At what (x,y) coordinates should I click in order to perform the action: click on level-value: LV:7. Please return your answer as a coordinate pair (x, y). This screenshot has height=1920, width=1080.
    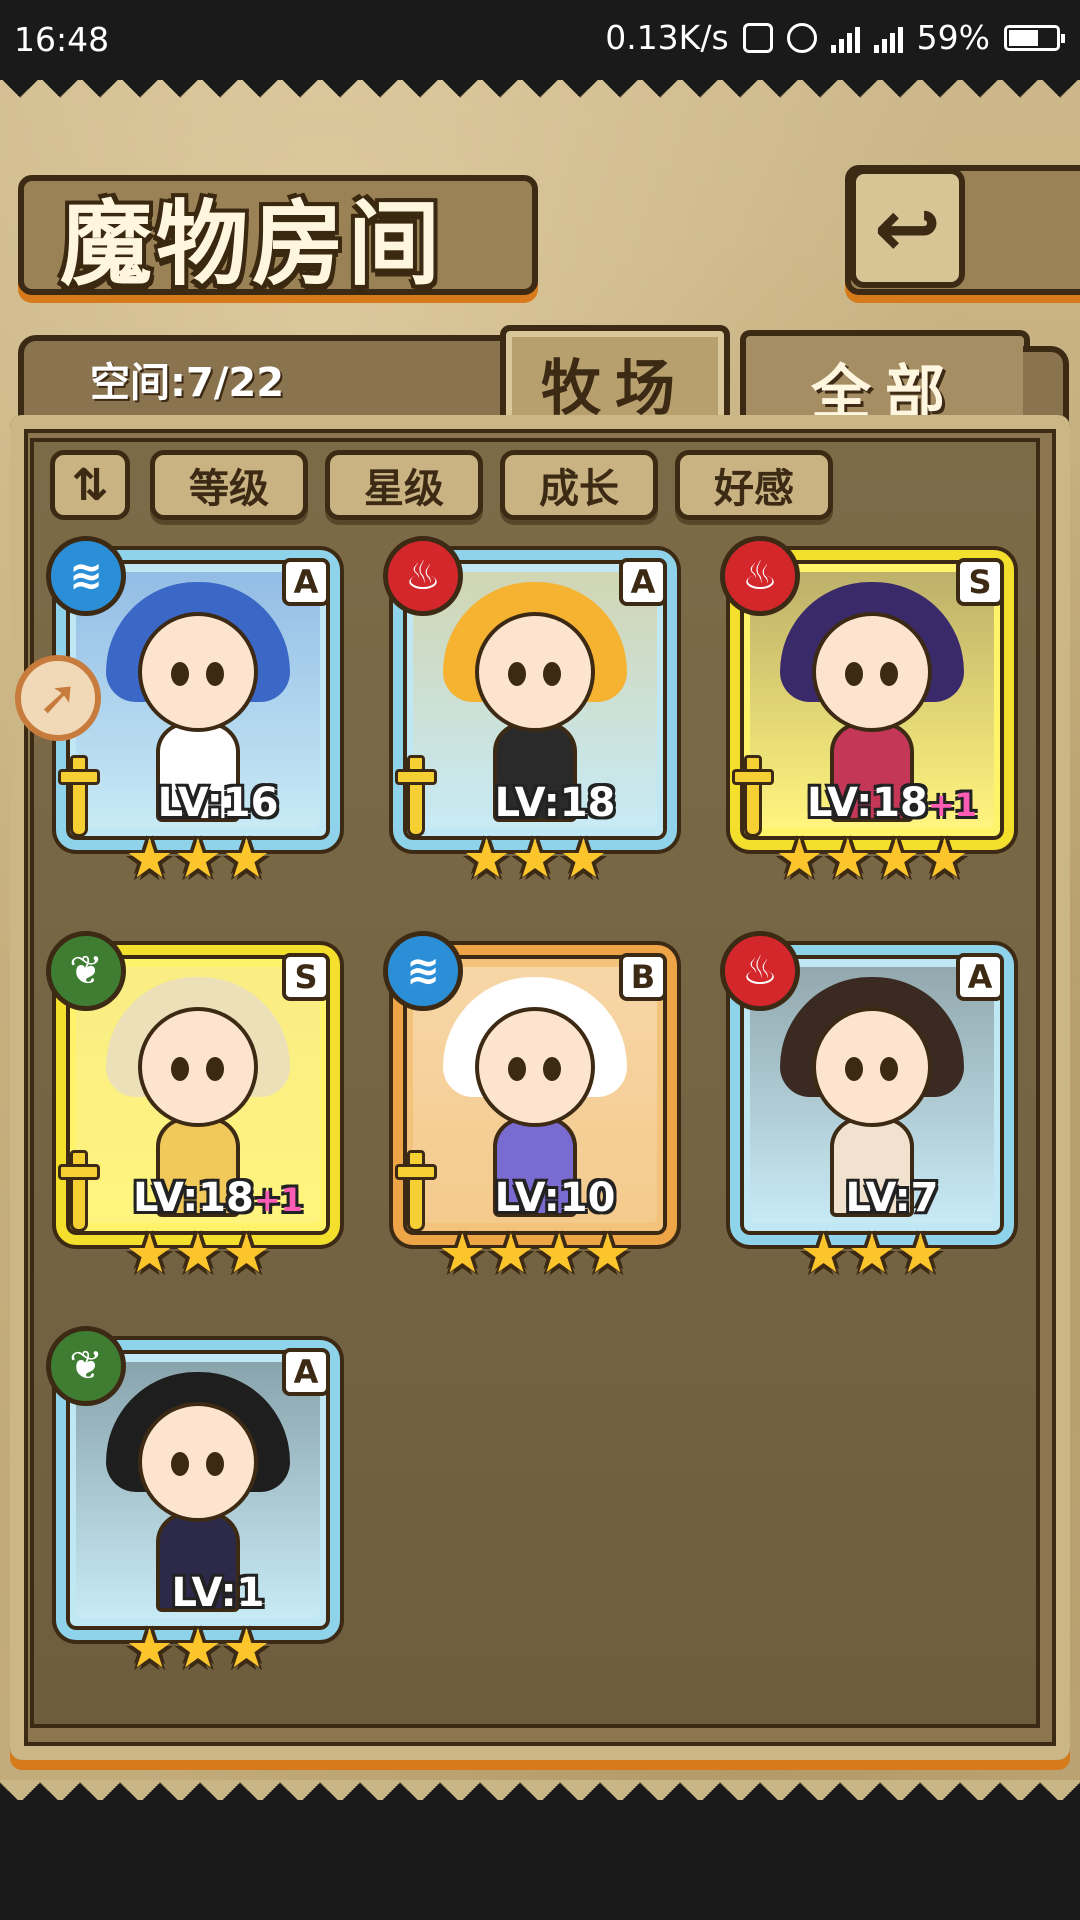
    Looking at the image, I should click on (892, 1198).